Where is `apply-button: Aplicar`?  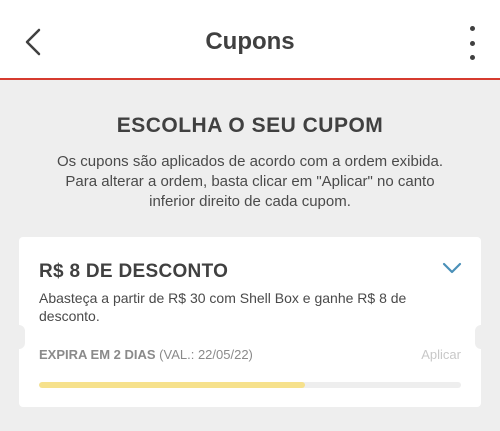
apply-button: Aplicar is located at coordinates (441, 354).